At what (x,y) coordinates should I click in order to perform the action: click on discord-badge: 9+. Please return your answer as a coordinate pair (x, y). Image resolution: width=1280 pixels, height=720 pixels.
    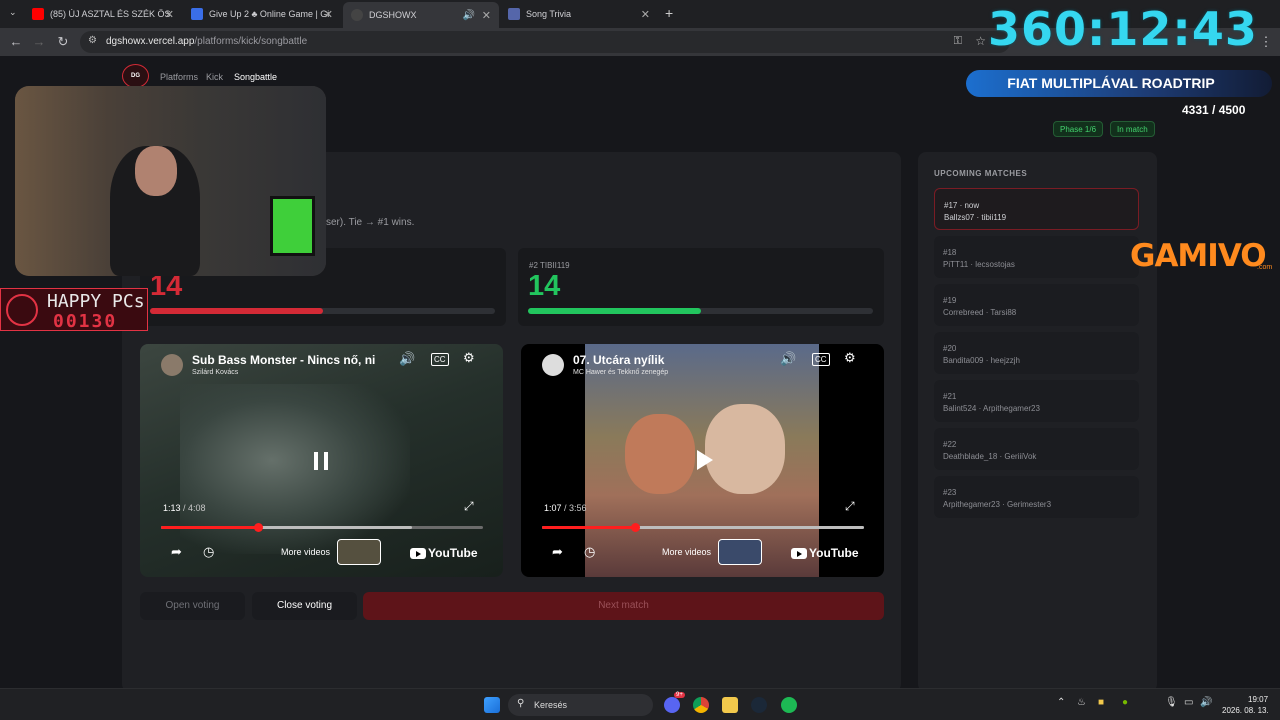
    Looking at the image, I should click on (679, 695).